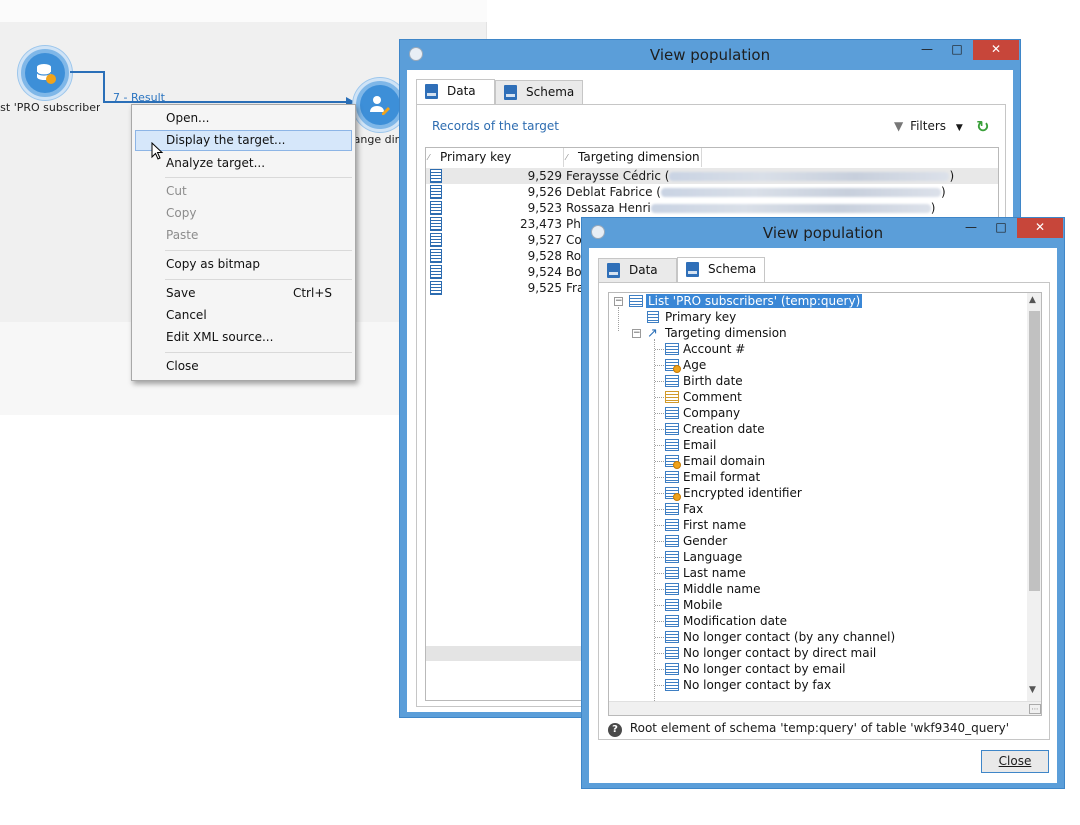 This screenshot has height=825, width=1080. What do you see at coordinates (243, 366) in the screenshot?
I see `menu-item-close: Close` at bounding box center [243, 366].